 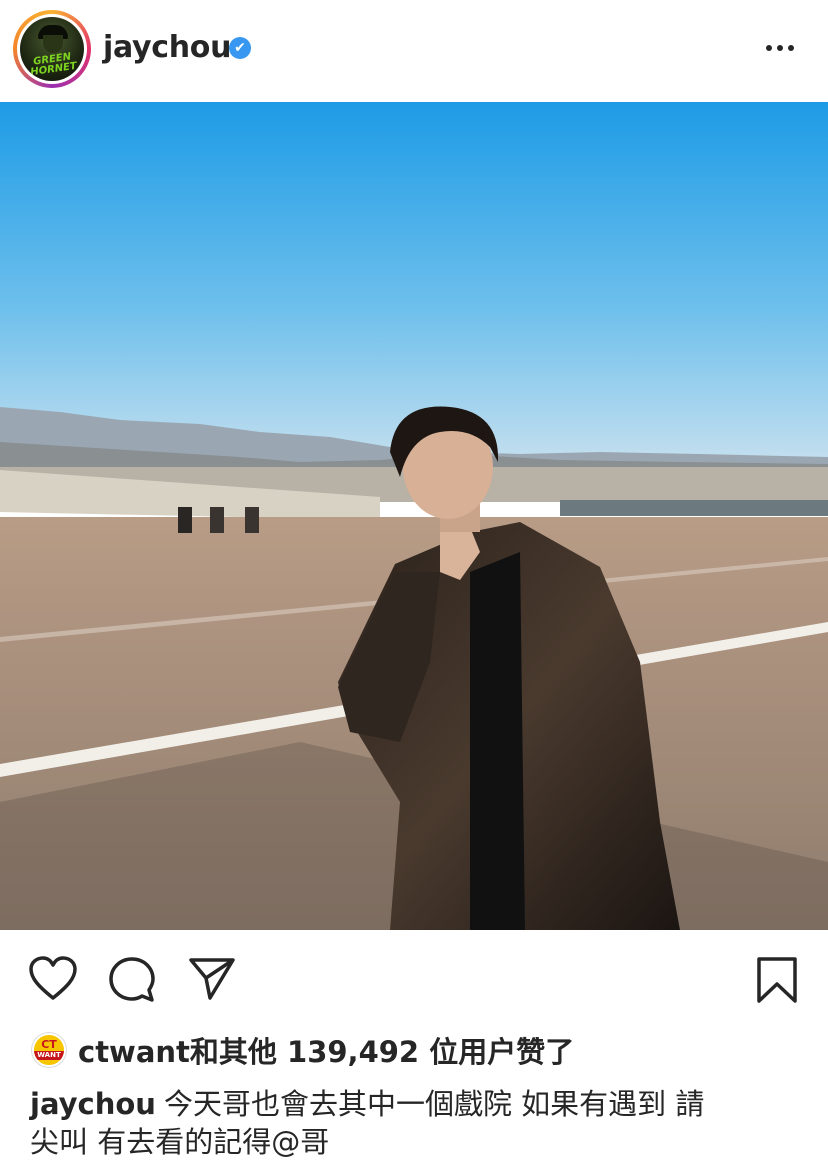 I want to click on post-caption: jaychou 今天哥也會去其中一個戲院 如果有遇到 請 尖叫 有去看的記得@哥, so click(x=415, y=1123).